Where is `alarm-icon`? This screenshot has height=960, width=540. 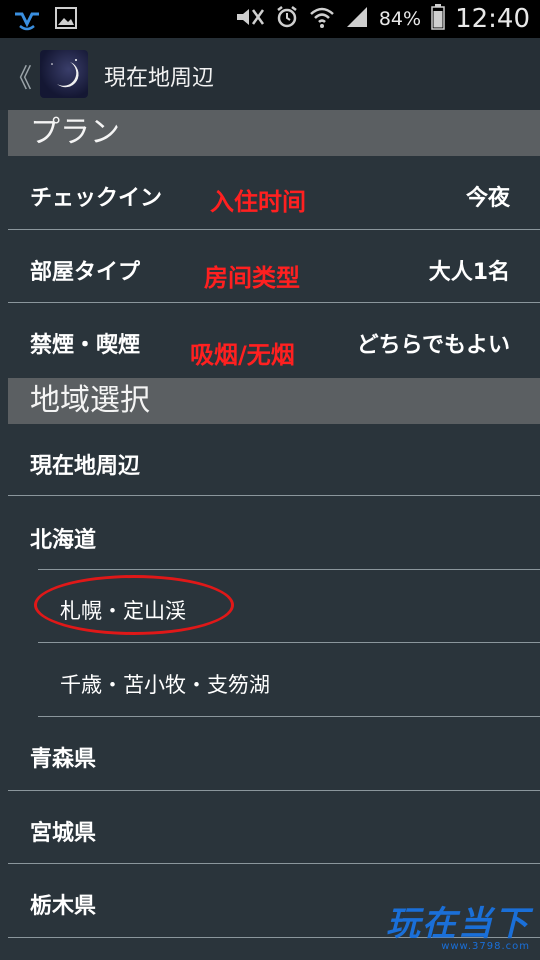
alarm-icon is located at coordinates (287, 19).